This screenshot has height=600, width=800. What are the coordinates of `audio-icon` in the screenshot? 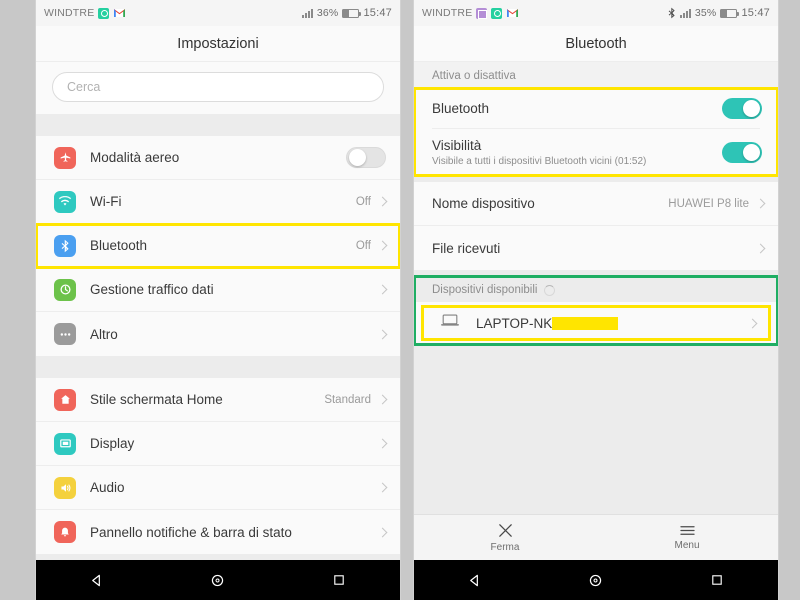 It's located at (65, 487).